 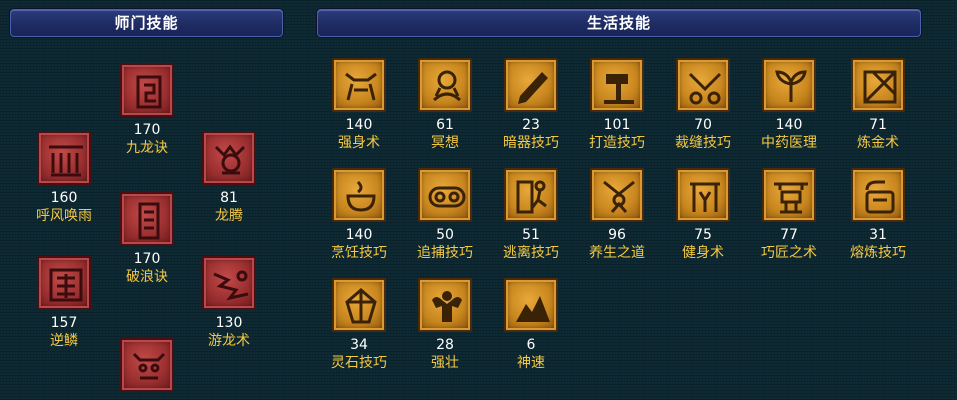 What do you see at coordinates (147, 148) in the screenshot?
I see `skill-name: 九龙诀` at bounding box center [147, 148].